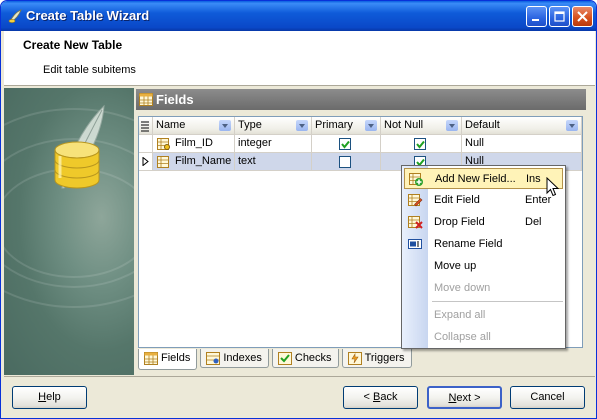 The height and width of the screenshot is (419, 597). What do you see at coordinates (89, 70) in the screenshot?
I see `page-subtitle: Edit table subitems` at bounding box center [89, 70].